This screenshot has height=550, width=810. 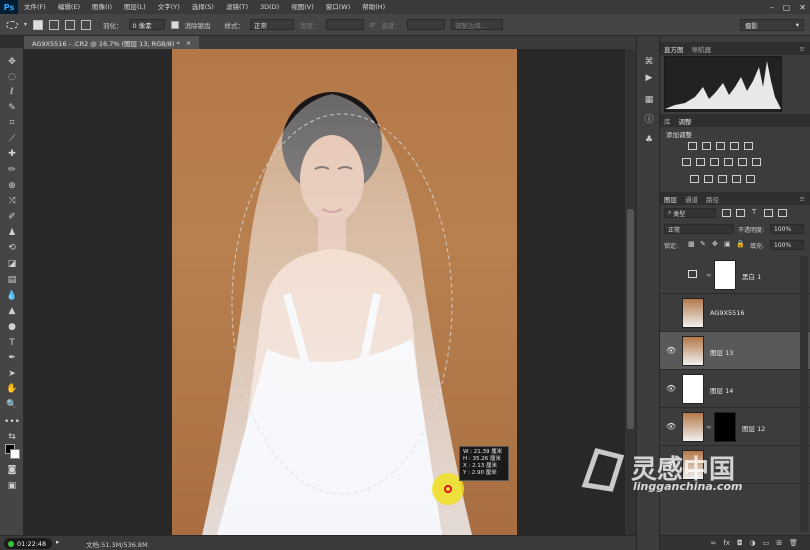 I want to click on history-brush-alt-icon: ⟲, so click(x=12, y=248).